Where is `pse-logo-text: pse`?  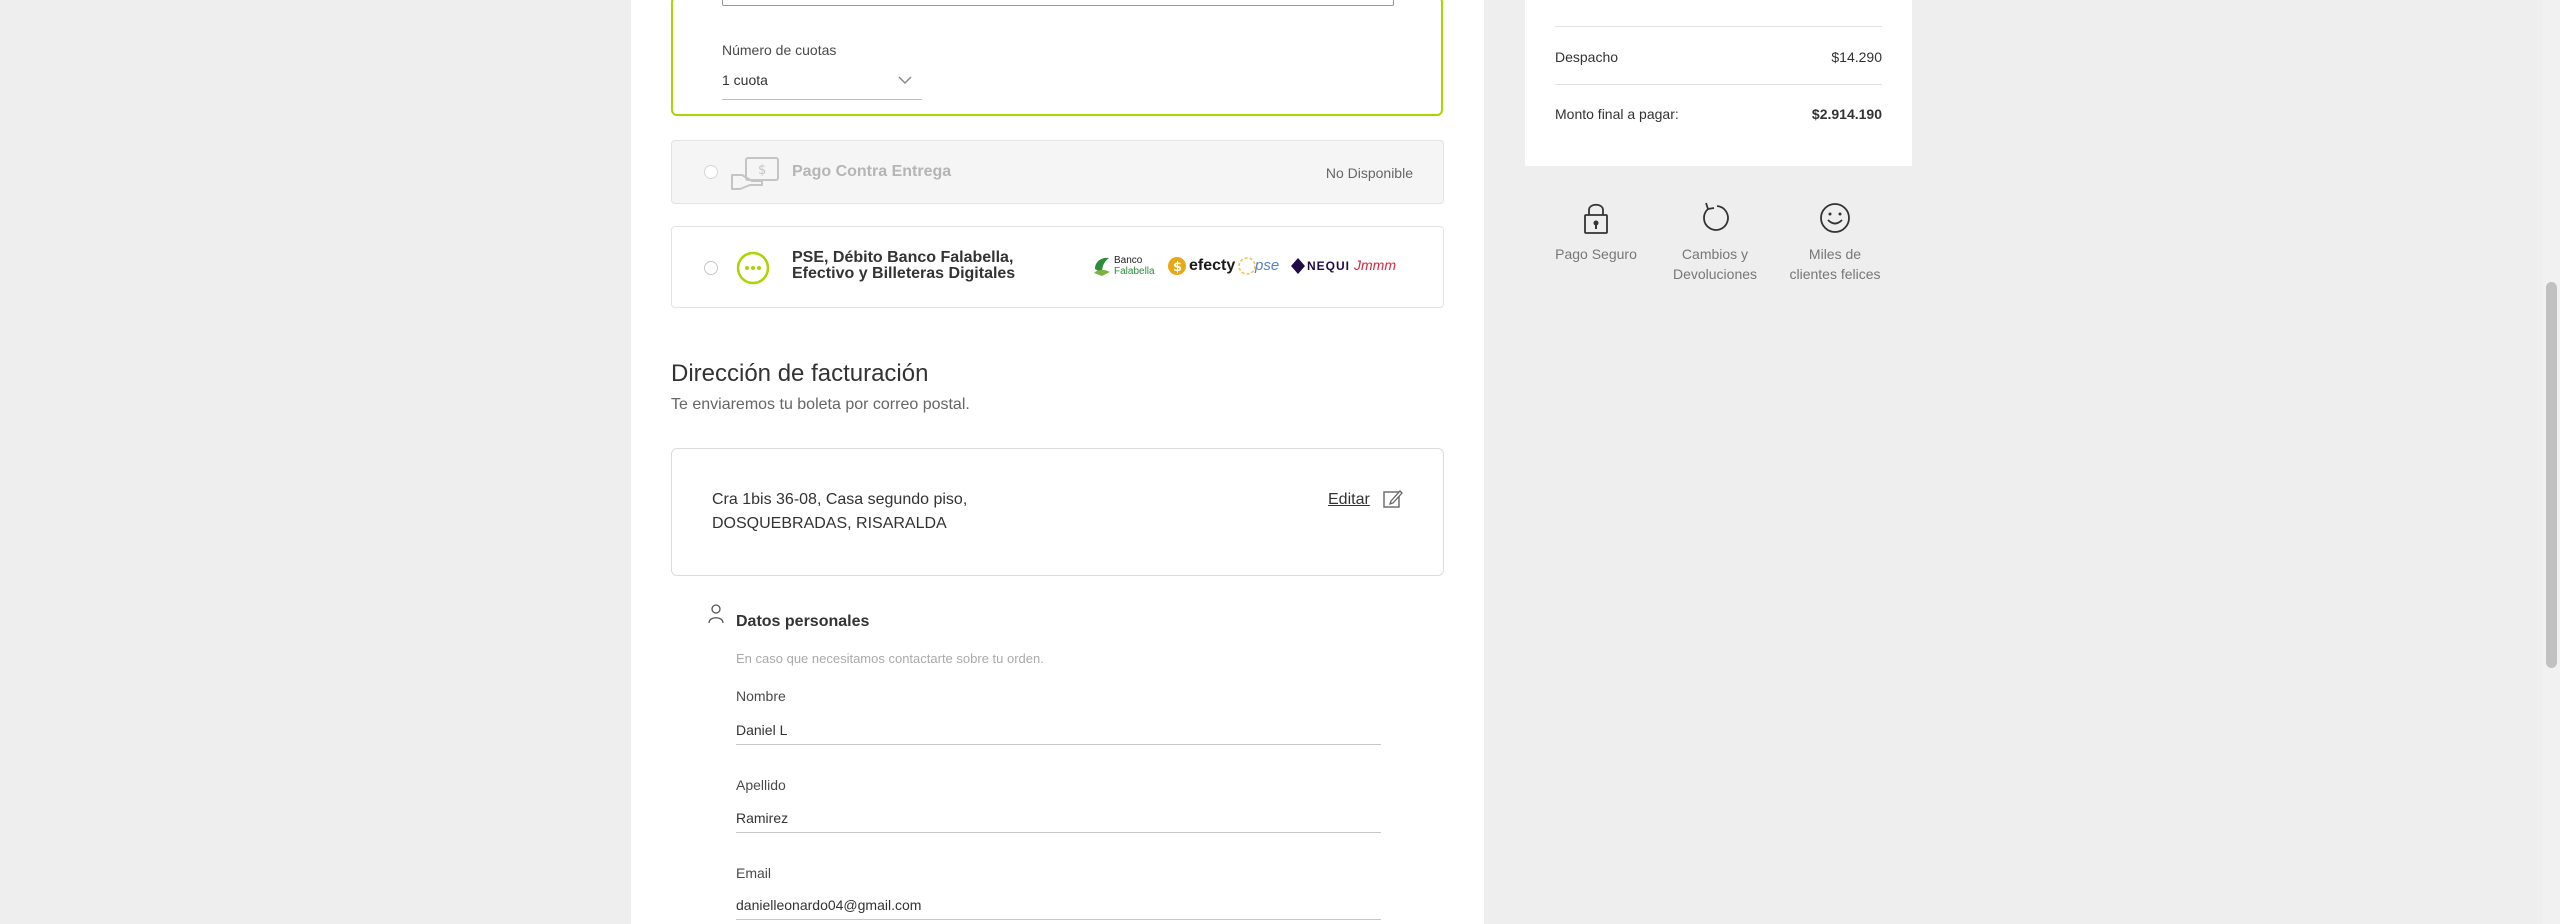 pse-logo-text: pse is located at coordinates (1267, 265).